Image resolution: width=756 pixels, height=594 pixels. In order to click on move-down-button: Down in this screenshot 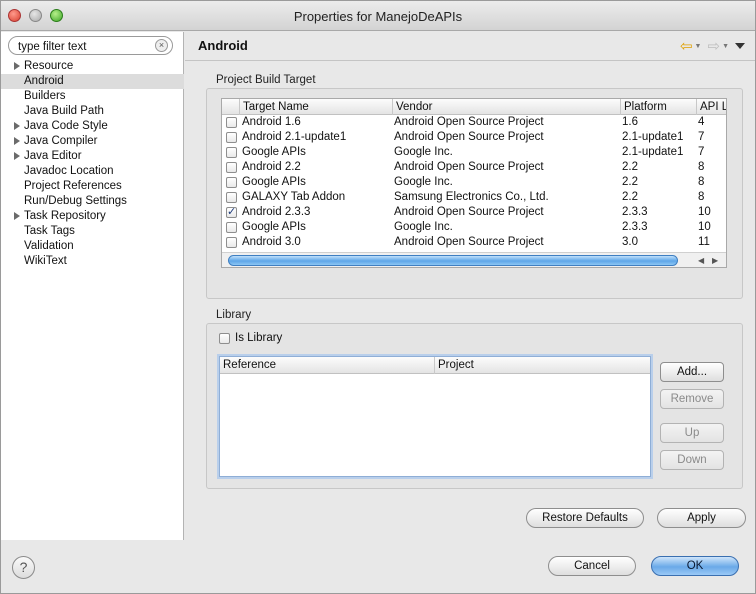, I will do `click(692, 460)`.